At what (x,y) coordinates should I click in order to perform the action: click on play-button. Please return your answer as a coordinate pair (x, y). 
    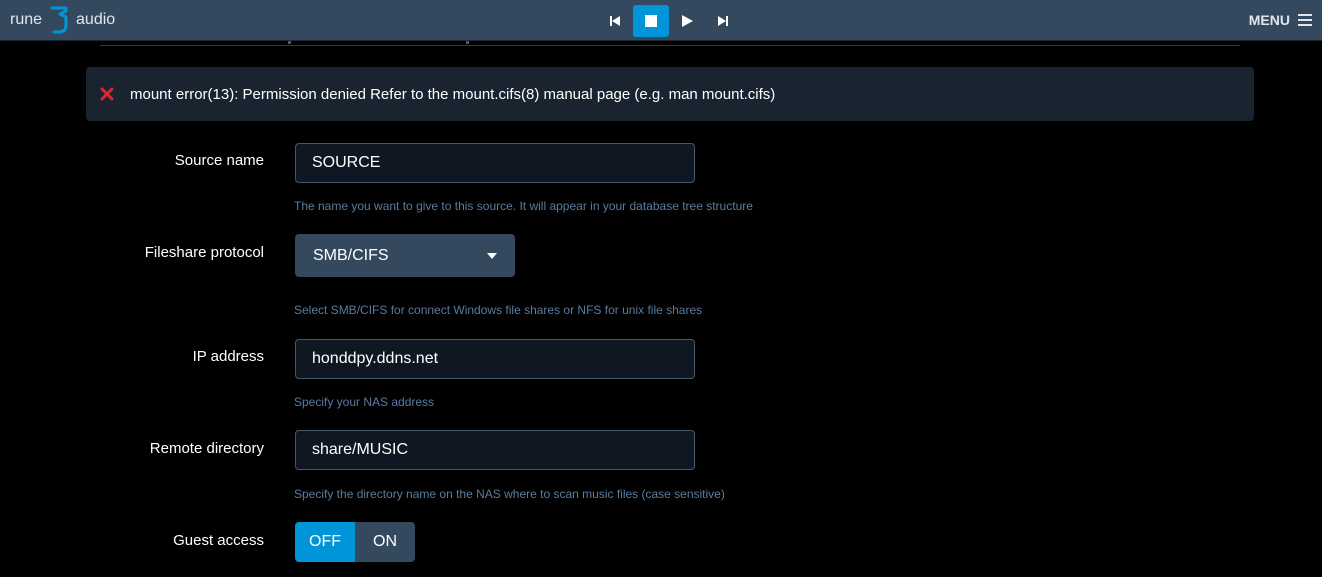
    Looking at the image, I should click on (687, 21).